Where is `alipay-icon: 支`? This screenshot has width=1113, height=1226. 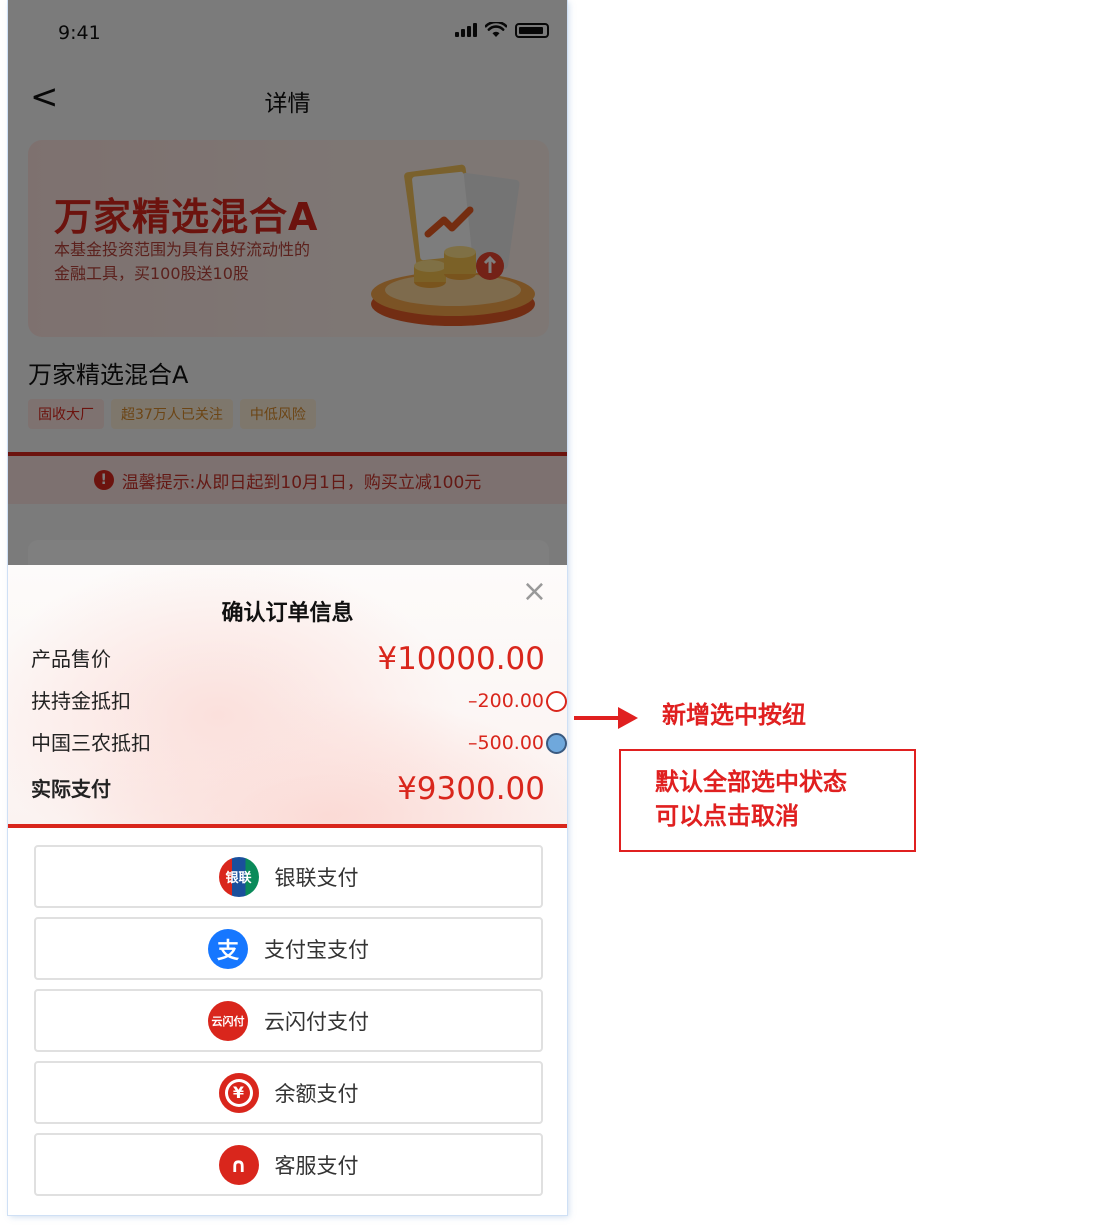
alipay-icon: 支 is located at coordinates (228, 948).